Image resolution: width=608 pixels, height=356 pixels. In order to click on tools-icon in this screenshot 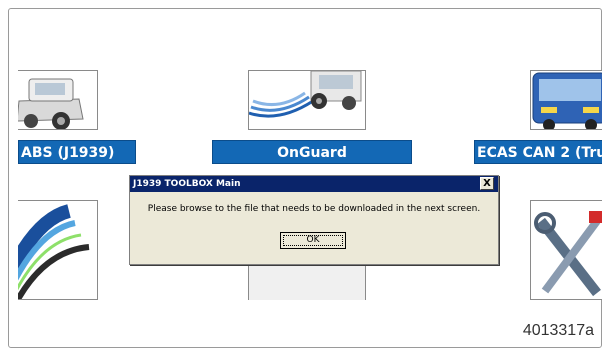, I will do `click(566, 250)`.